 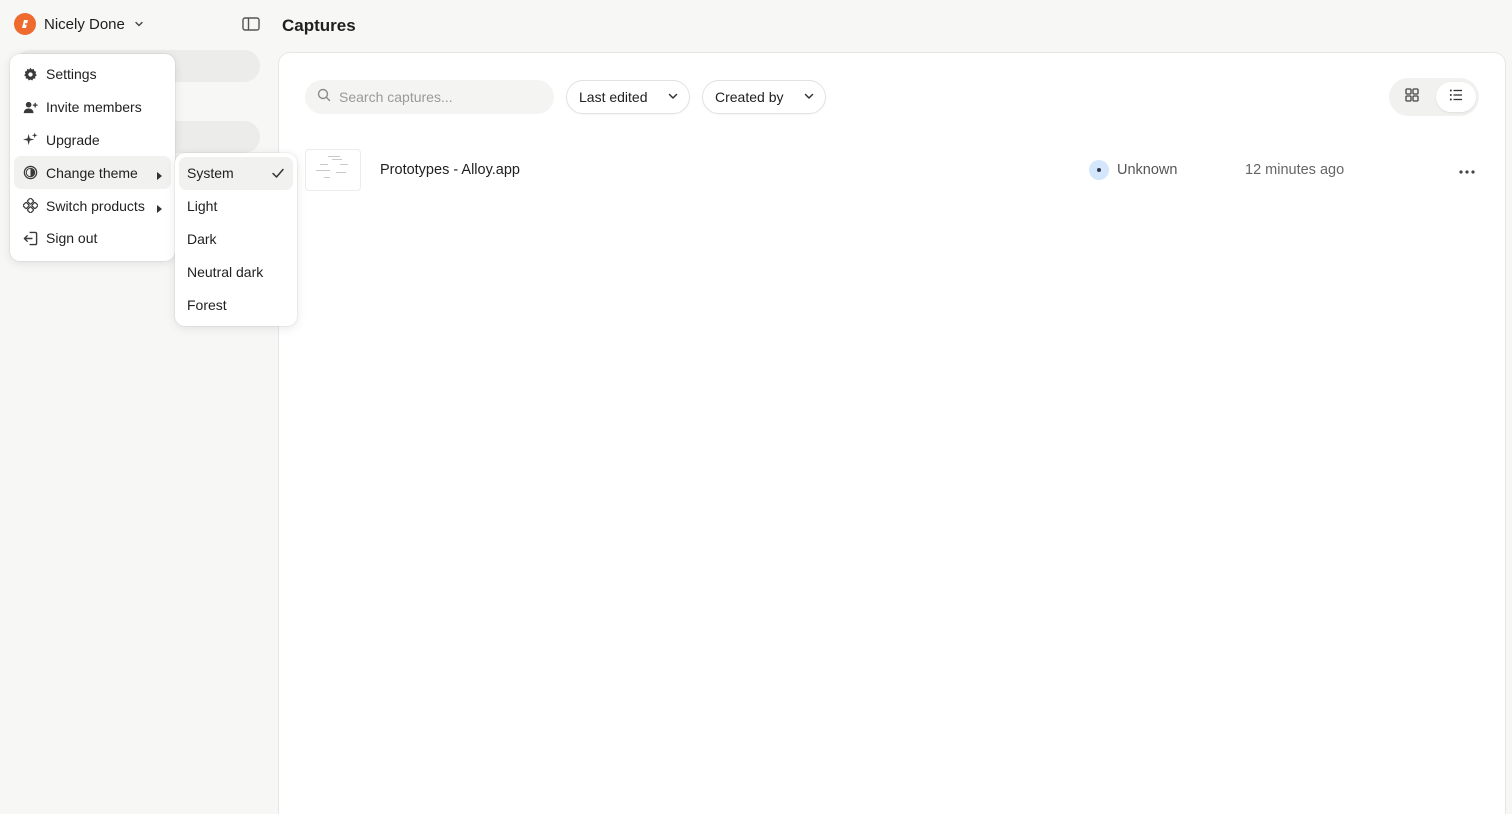 I want to click on menu-item-change-theme: Change theme, so click(x=92, y=173).